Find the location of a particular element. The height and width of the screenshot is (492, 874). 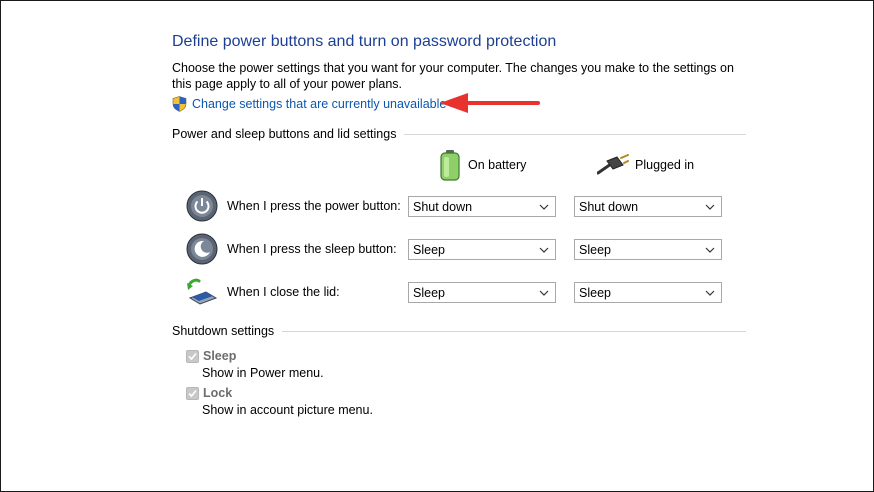

sleep-button-label: When I press the sleep button: is located at coordinates (312, 249).